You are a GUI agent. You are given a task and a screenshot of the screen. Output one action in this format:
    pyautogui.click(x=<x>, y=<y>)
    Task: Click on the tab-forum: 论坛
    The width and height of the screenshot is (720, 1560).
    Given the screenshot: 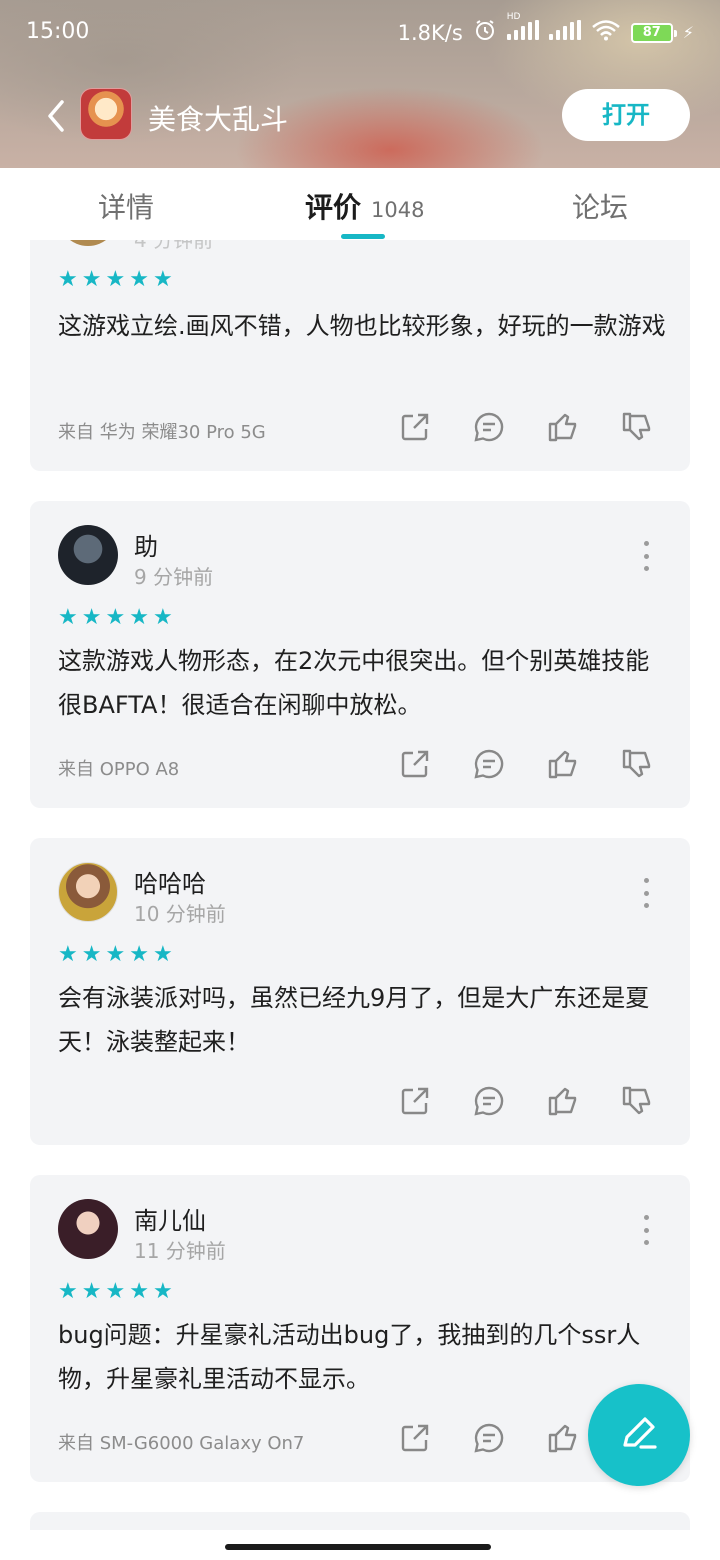 What is the action you would take?
    pyautogui.click(x=600, y=206)
    